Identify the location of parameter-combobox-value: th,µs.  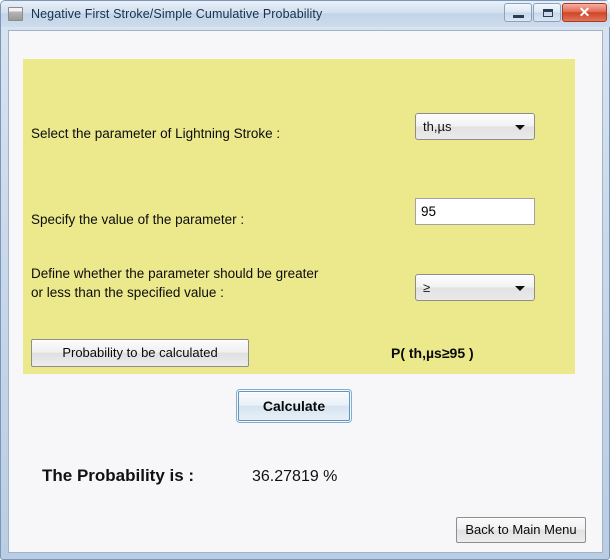
(437, 126).